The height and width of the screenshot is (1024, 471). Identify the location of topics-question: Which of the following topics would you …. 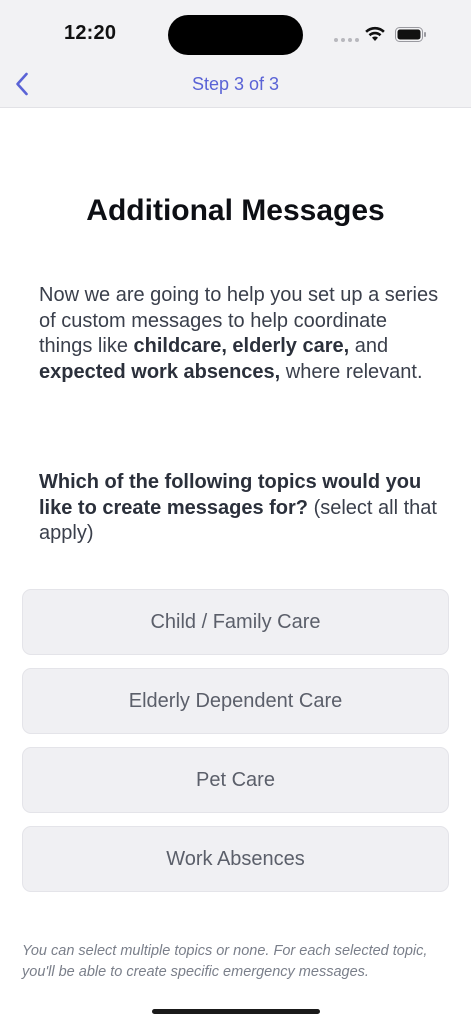
(239, 508).